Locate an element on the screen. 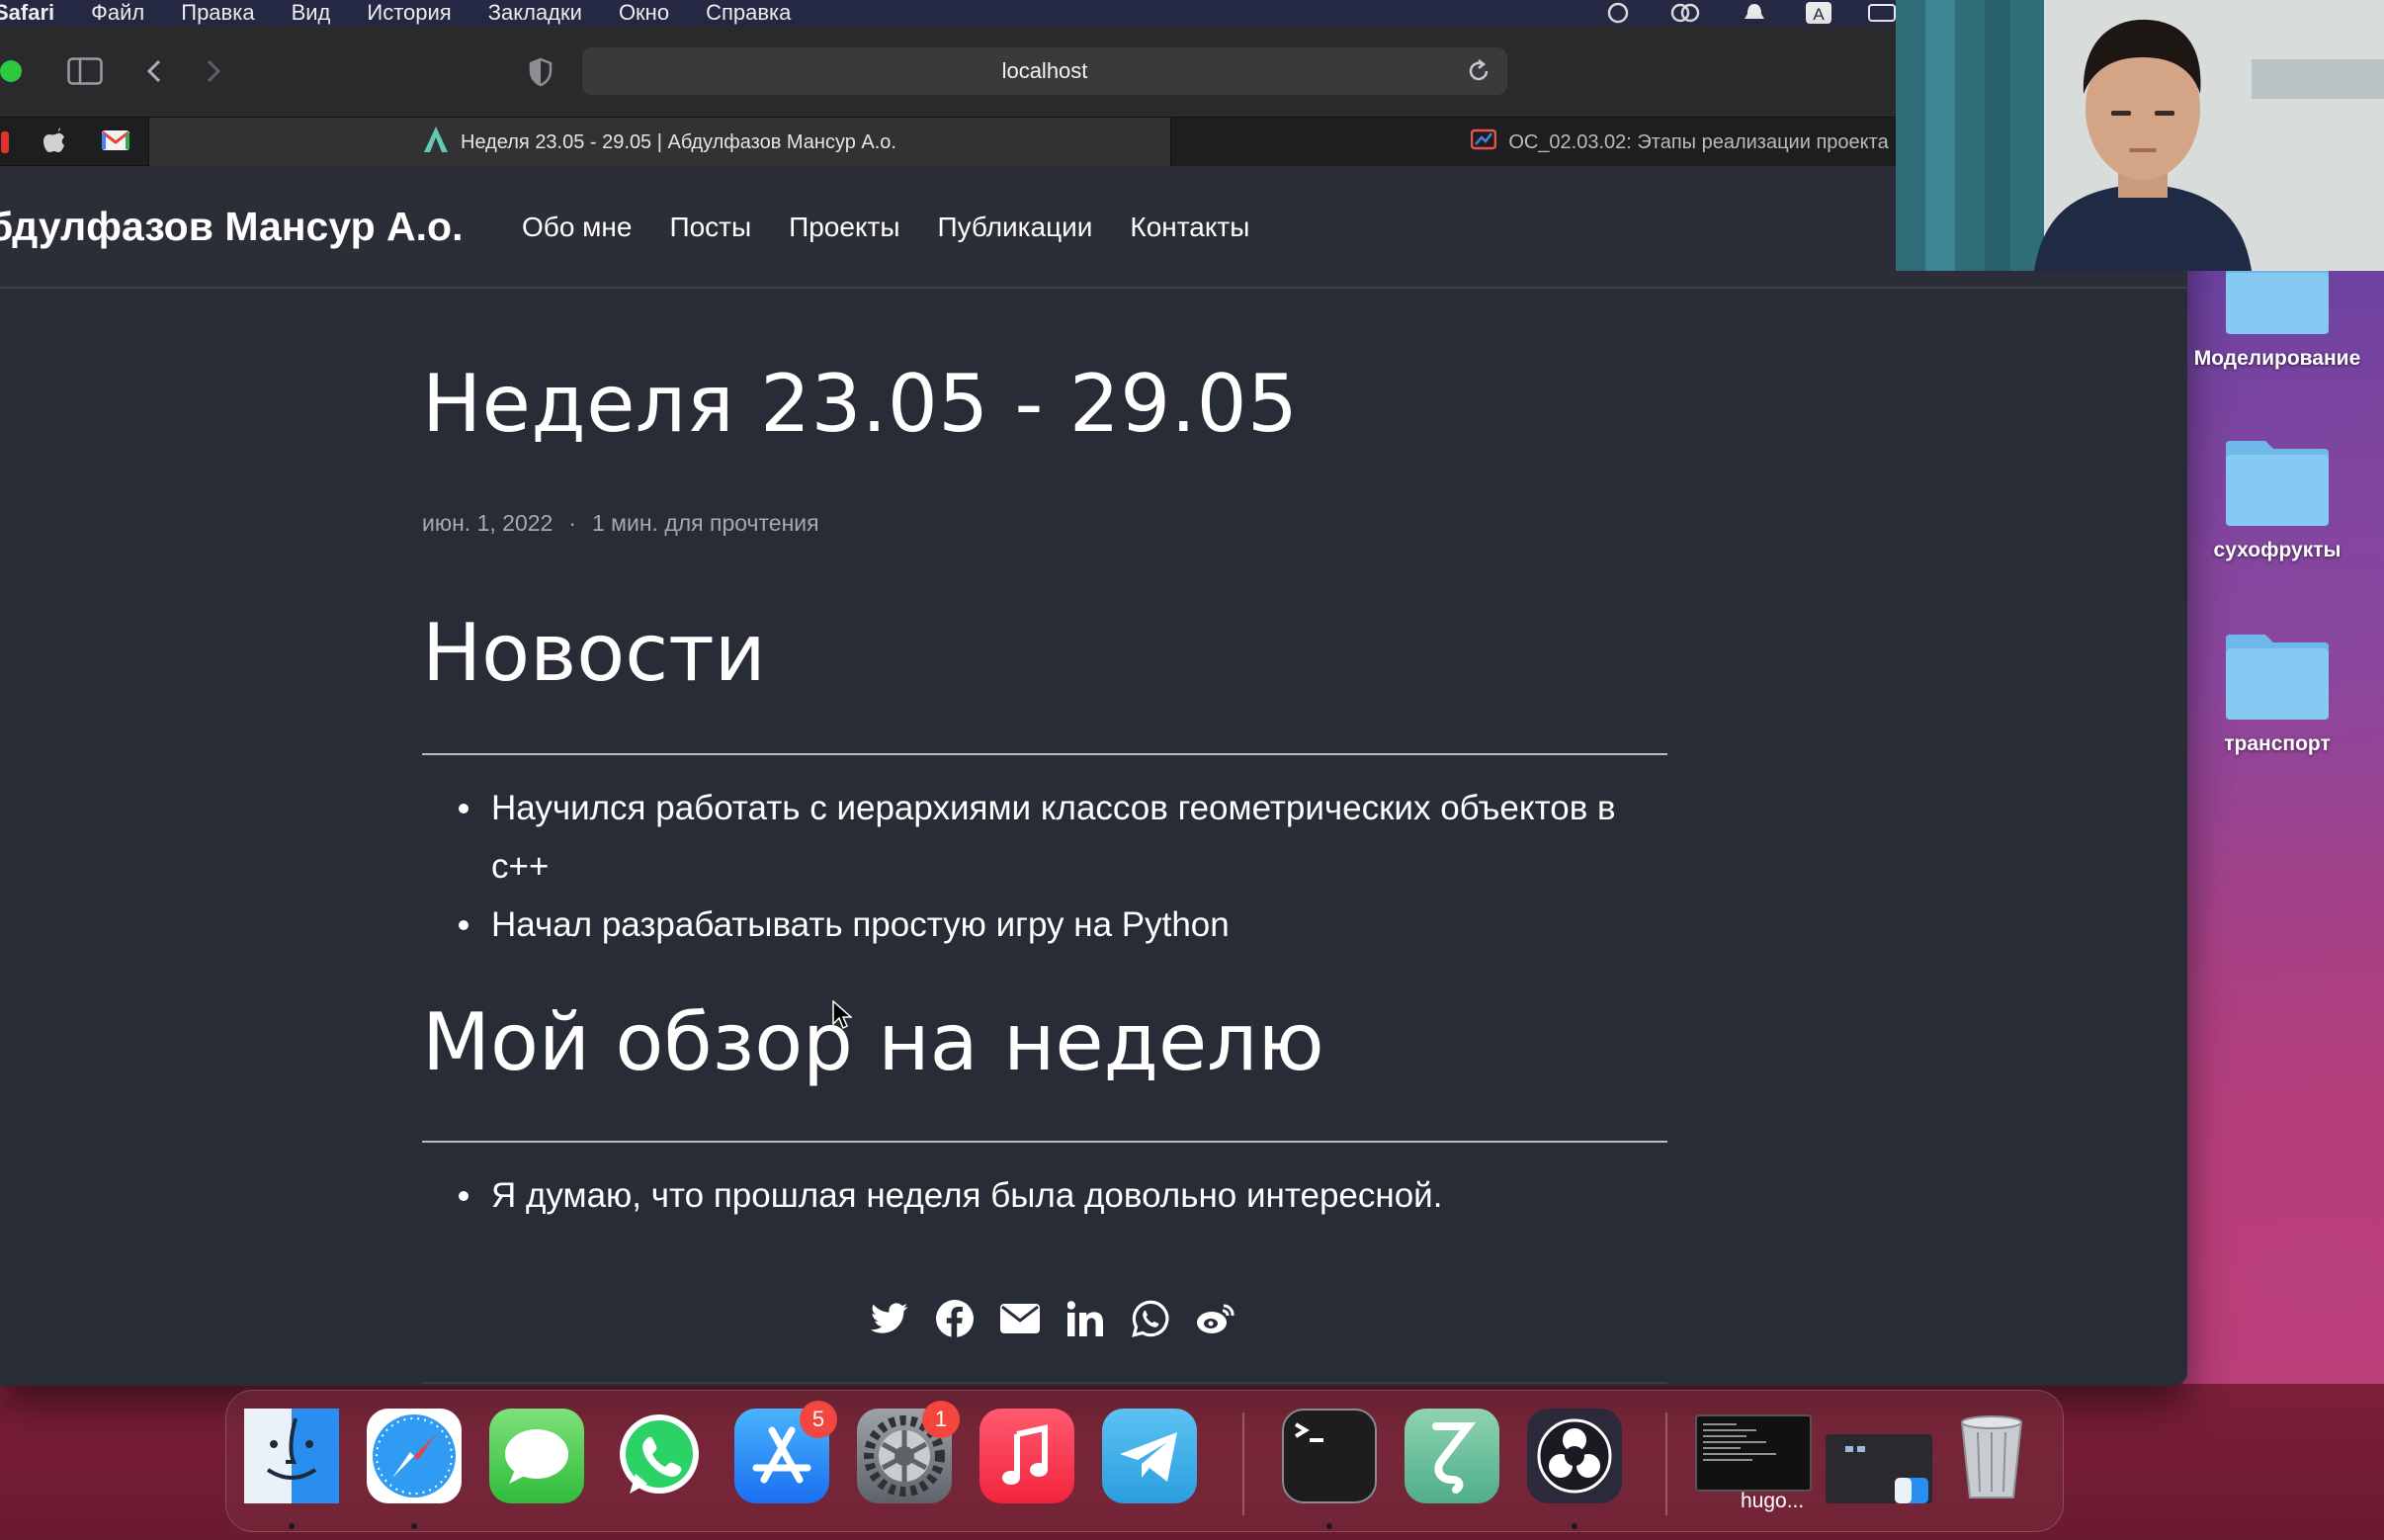 This screenshot has height=1540, width=2384. dock-music is located at coordinates (1026, 1456).